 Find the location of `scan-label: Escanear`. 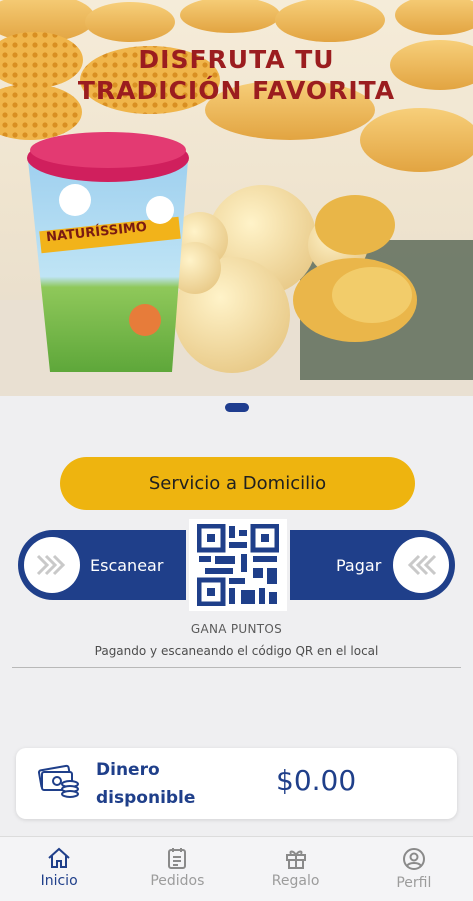

scan-label: Escanear is located at coordinates (127, 565).